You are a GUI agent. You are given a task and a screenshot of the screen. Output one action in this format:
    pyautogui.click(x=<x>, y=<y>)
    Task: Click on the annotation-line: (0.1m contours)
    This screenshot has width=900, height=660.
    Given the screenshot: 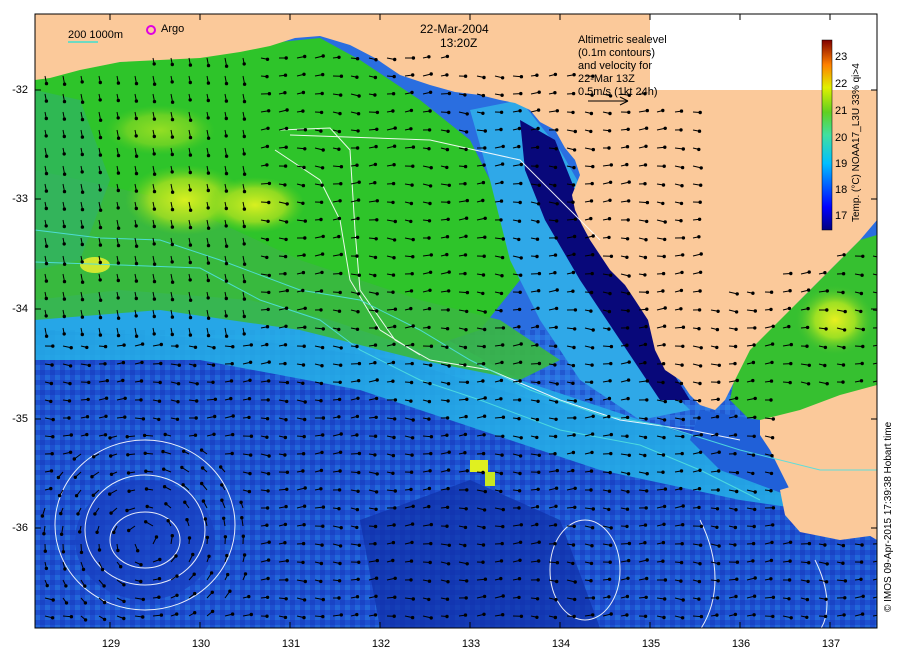 What is the action you would take?
    pyautogui.click(x=617, y=53)
    